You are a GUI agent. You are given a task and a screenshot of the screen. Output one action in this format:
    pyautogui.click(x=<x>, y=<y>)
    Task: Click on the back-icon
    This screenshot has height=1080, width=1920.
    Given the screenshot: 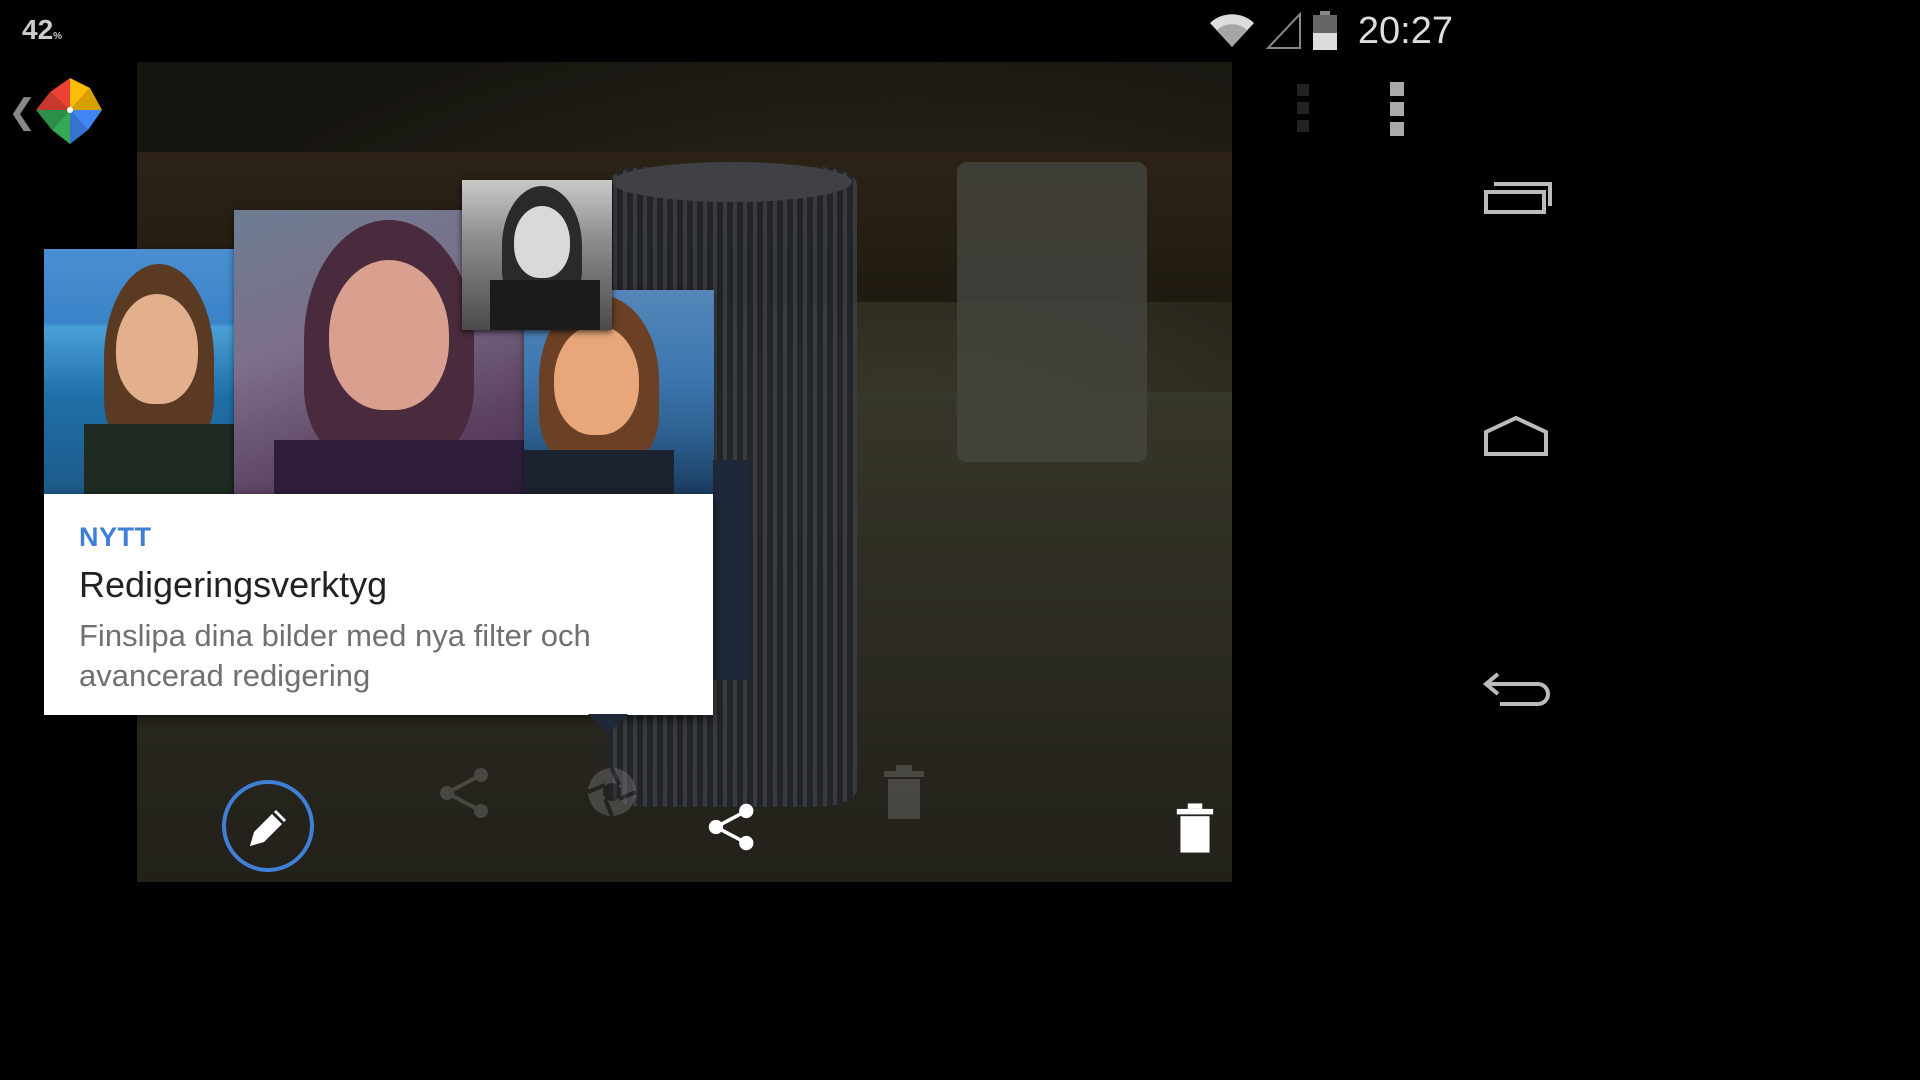 What is the action you would take?
    pyautogui.click(x=1516, y=684)
    